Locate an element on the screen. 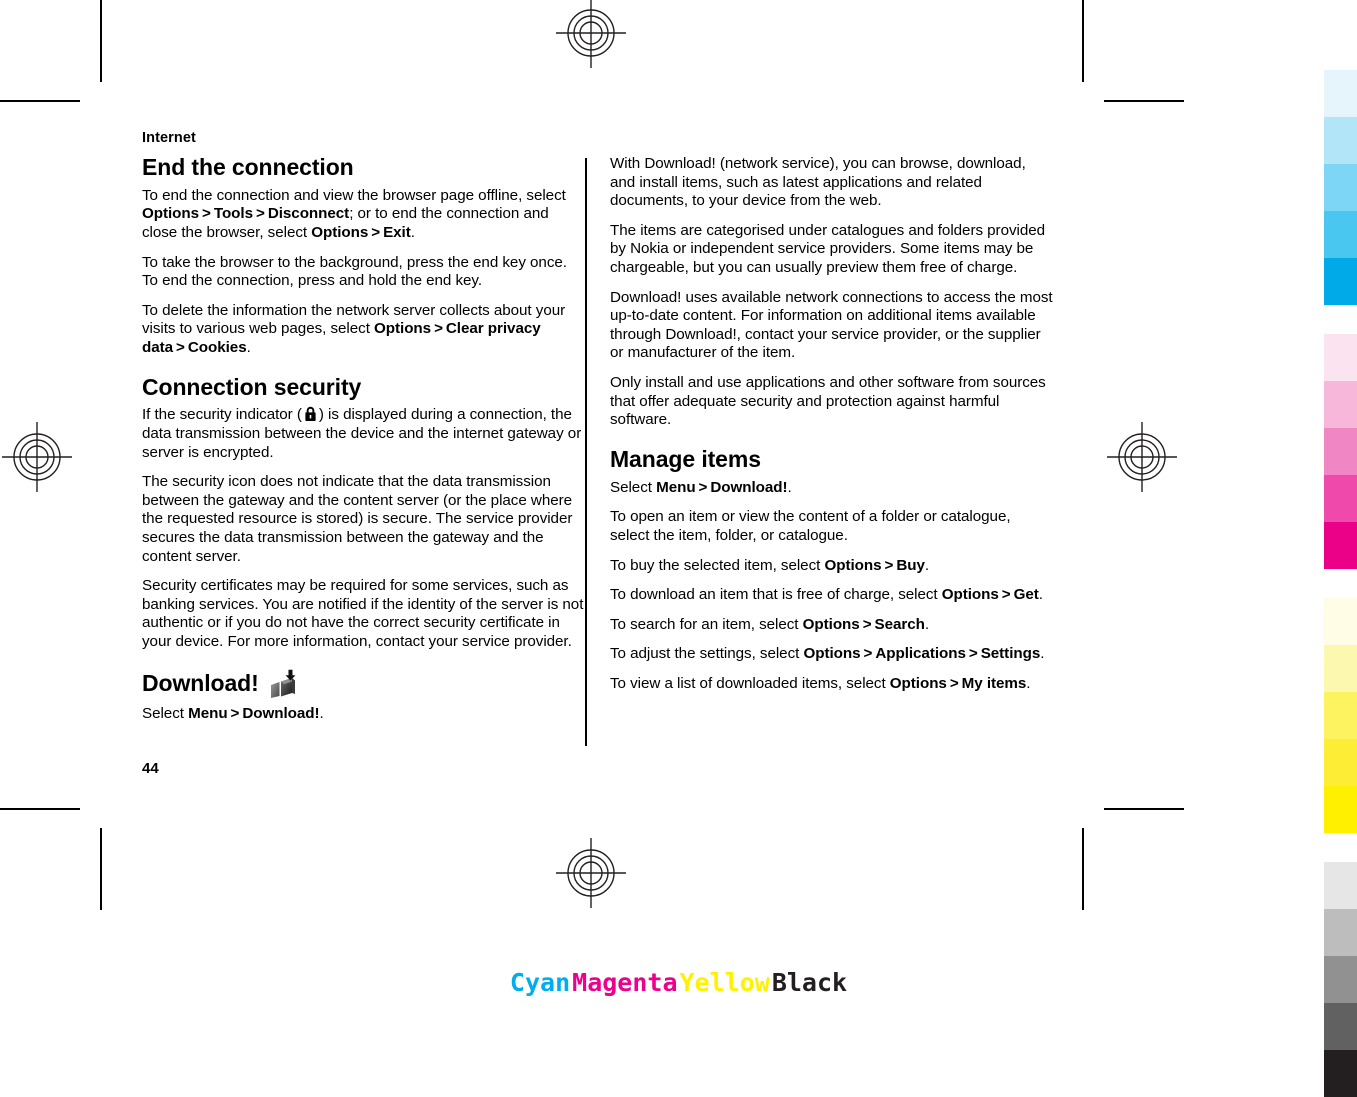 This screenshot has width=1357, height=1097. separation-label-black: Black is located at coordinates (809, 982).